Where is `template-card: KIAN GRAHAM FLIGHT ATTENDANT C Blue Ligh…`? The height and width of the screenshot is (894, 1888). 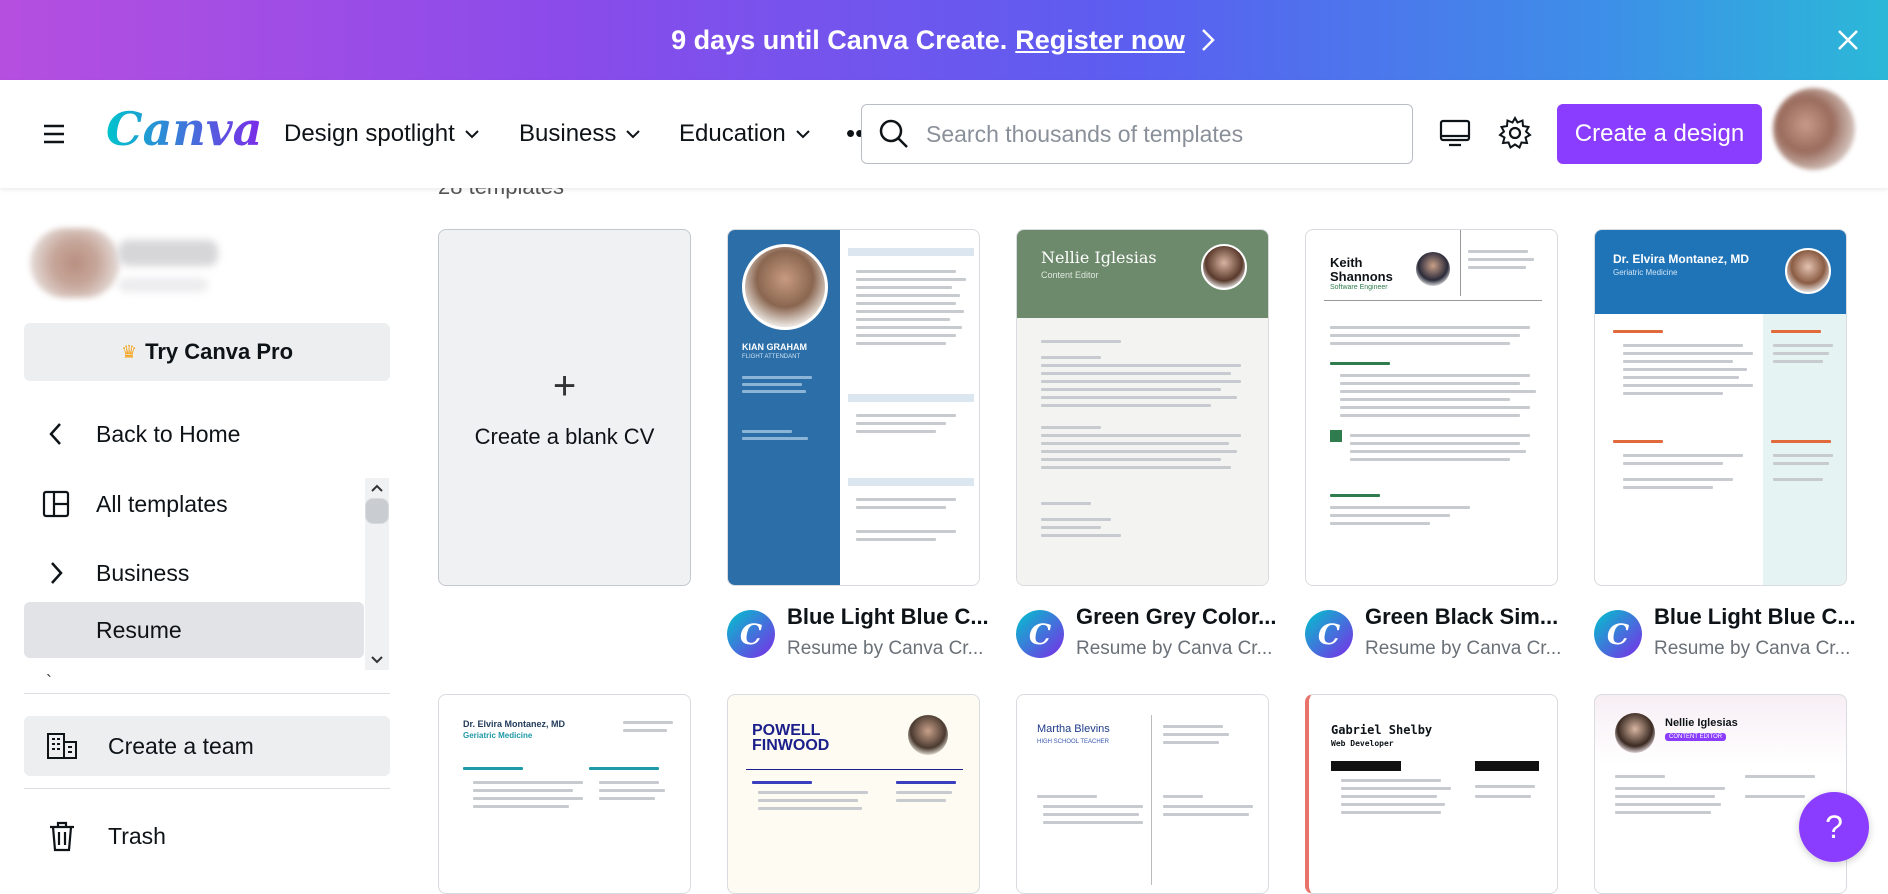 template-card: KIAN GRAHAM FLIGHT ATTENDANT C Blue Ligh… is located at coordinates (858, 444).